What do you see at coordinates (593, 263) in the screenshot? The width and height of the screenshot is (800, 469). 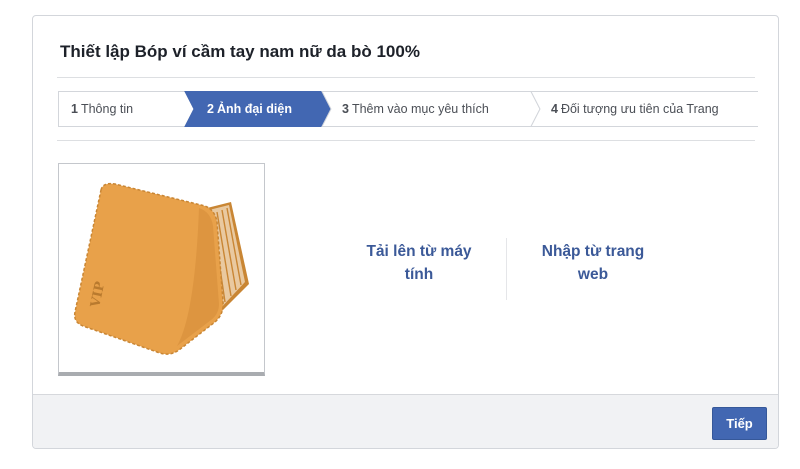 I see `import-from-web-link: Nhập từ trang web` at bounding box center [593, 263].